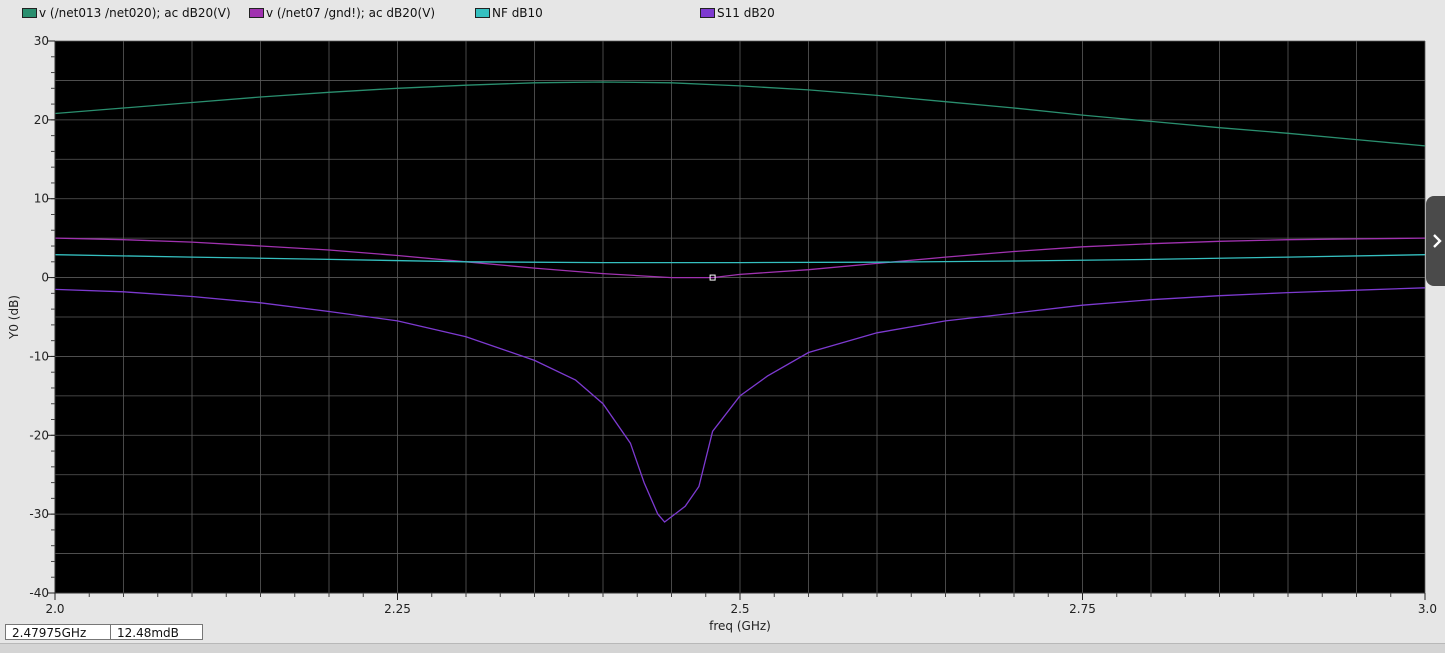 Image resolution: width=1445 pixels, height=653 pixels. I want to click on side-panel-toggle, so click(1435, 241).